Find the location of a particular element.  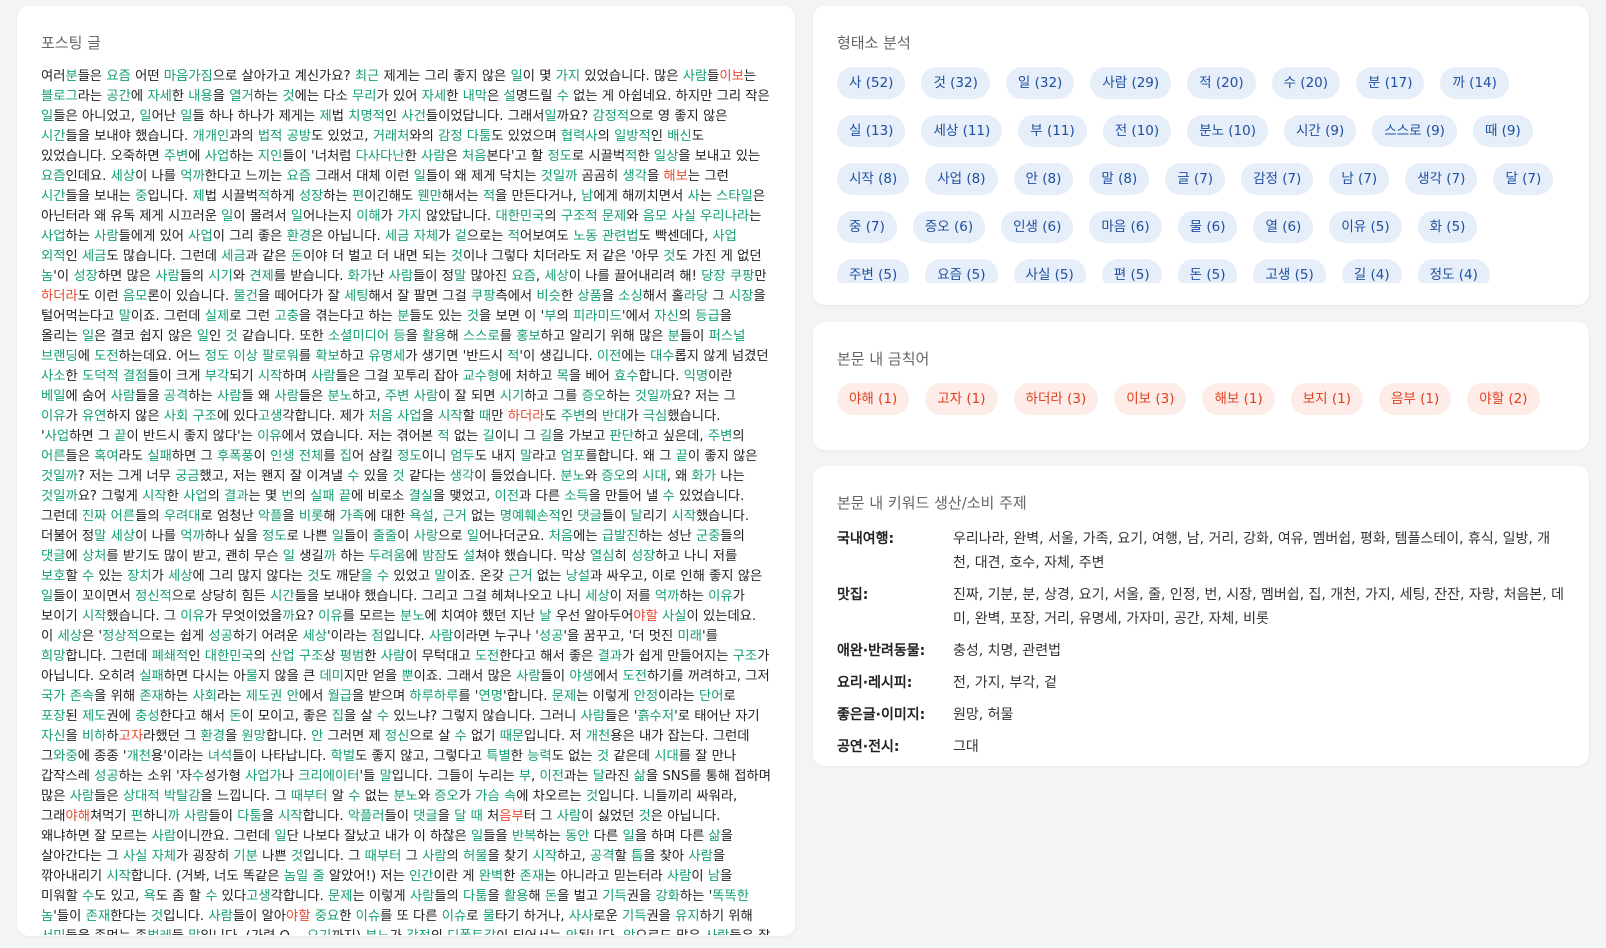

morpheme-chip: 사업 (8) is located at coordinates (961, 179).